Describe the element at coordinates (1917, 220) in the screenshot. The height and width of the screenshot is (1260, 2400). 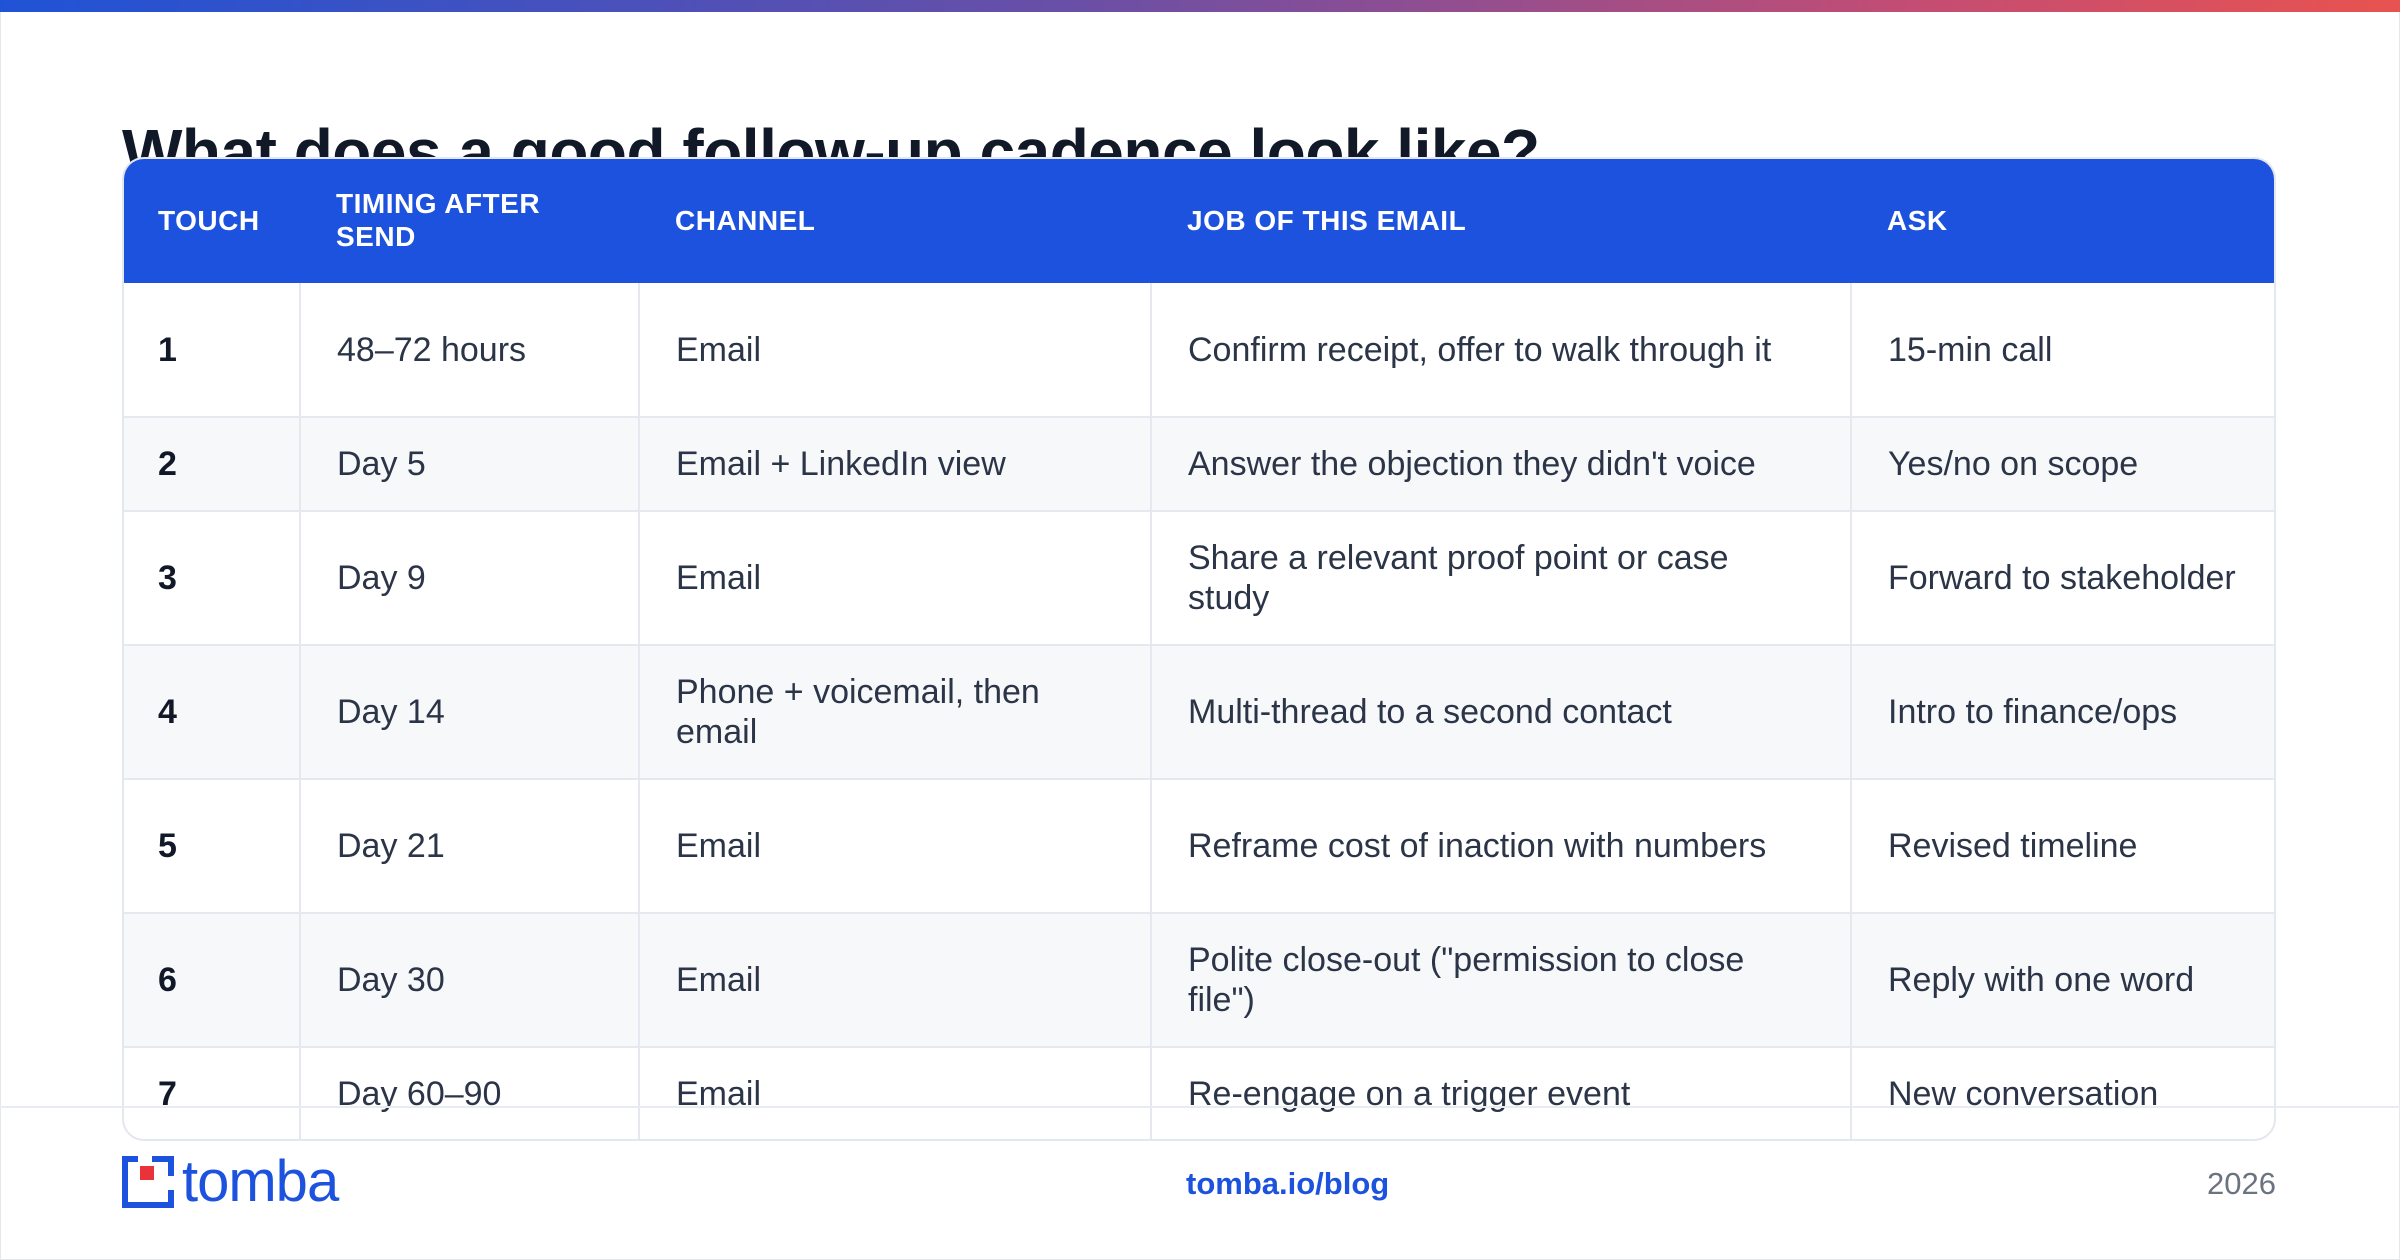
I see `header-ask: ASK` at that location.